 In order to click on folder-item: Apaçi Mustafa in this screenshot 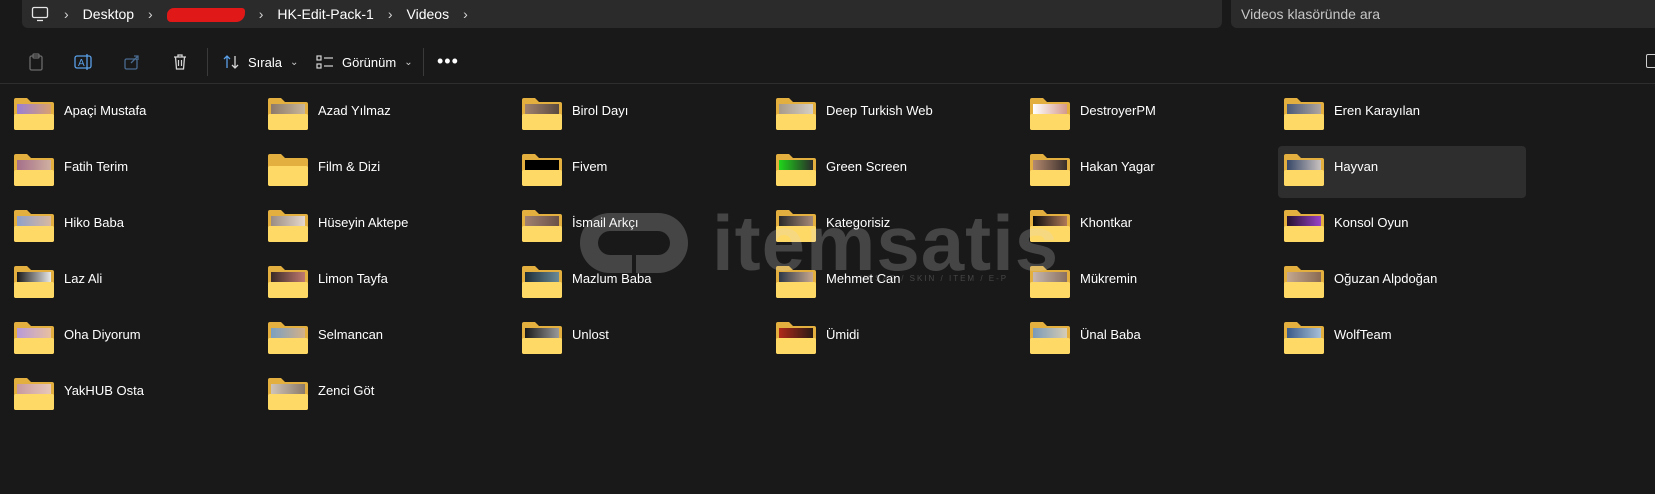, I will do `click(135, 116)`.